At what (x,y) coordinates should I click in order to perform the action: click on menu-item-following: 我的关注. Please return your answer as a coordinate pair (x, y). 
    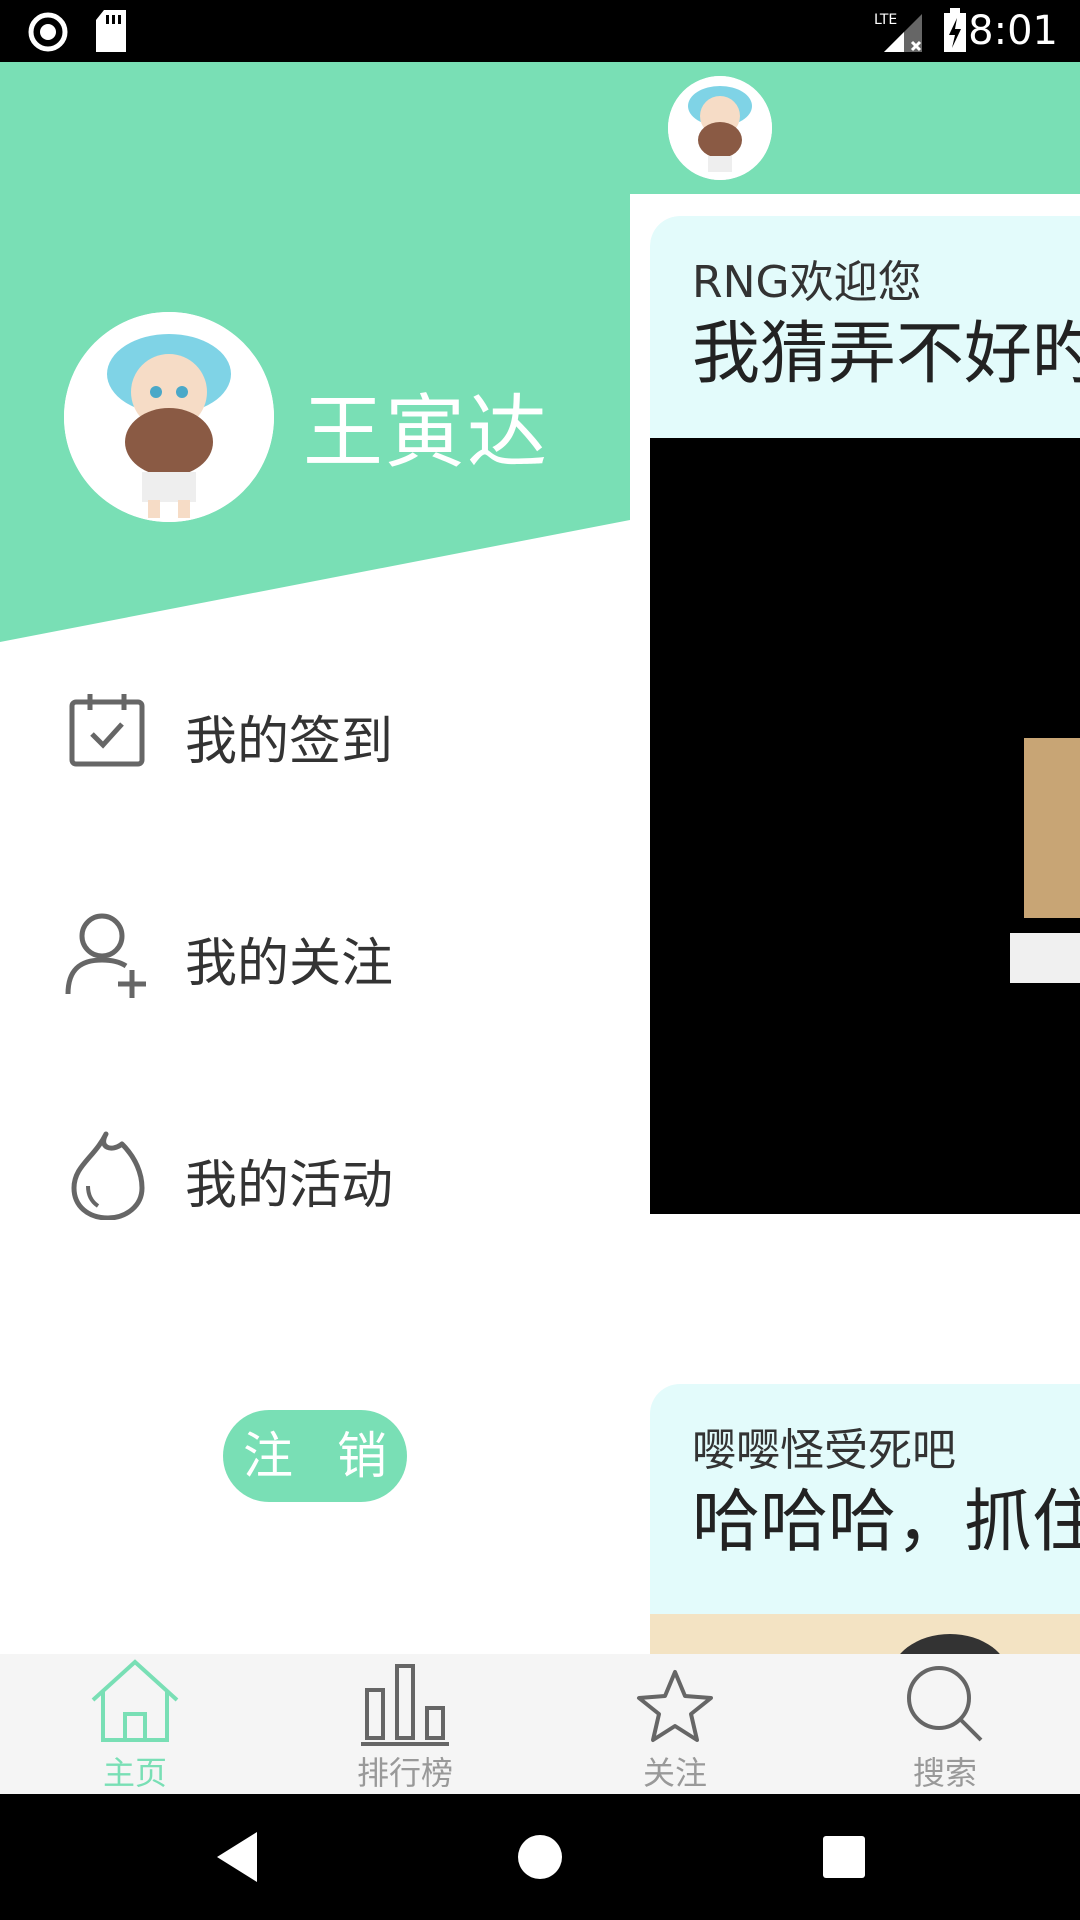
    Looking at the image, I should click on (315, 948).